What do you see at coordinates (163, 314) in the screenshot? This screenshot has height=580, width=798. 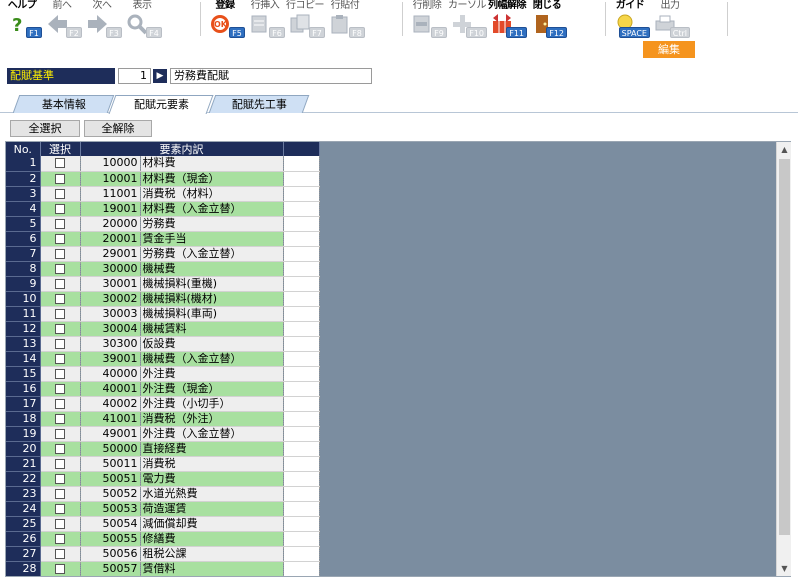 I see `table-row: 11 30003 機械損料(車両)` at bounding box center [163, 314].